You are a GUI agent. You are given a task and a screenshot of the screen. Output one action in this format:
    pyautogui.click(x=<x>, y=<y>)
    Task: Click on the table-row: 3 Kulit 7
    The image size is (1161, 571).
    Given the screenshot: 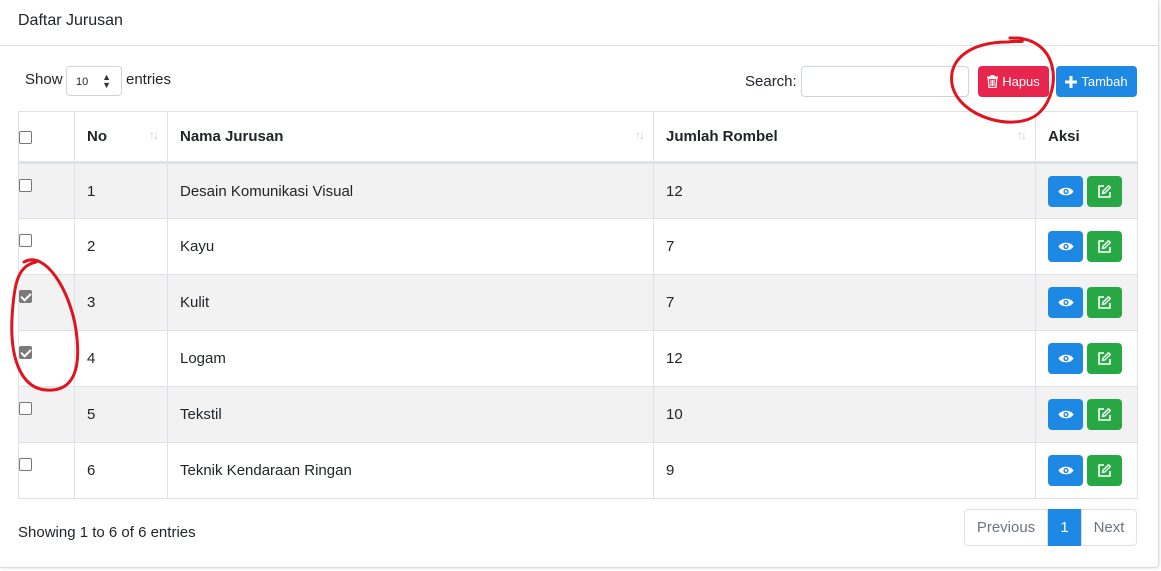 What is the action you would take?
    pyautogui.click(x=578, y=302)
    